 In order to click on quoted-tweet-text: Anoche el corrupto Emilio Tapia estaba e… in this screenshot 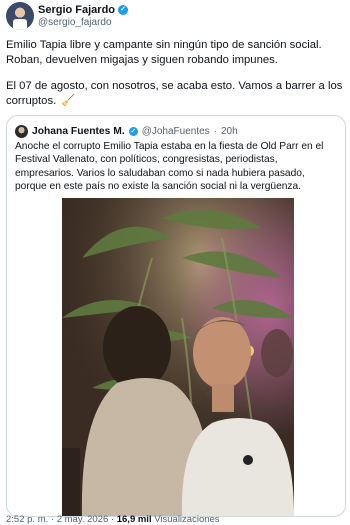, I will do `click(169, 167)`.